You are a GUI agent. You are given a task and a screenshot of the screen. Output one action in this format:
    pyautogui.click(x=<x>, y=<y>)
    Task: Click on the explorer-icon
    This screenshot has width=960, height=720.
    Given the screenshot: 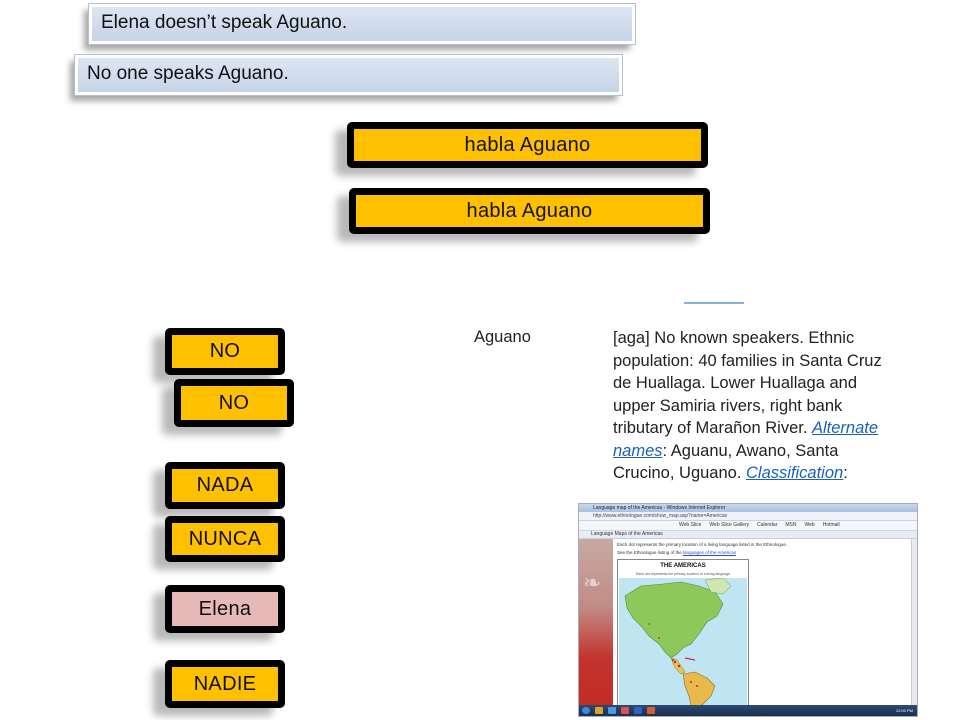 What is the action you would take?
    pyautogui.click(x=599, y=710)
    